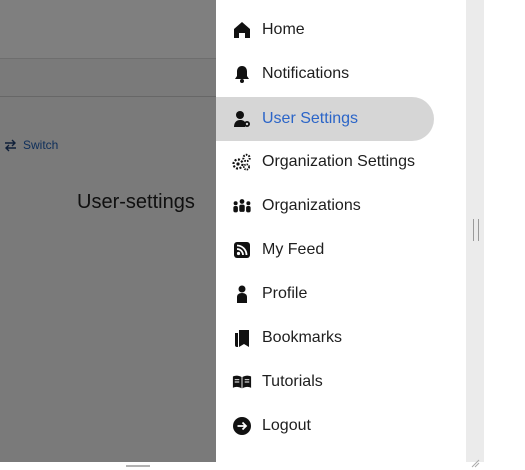  I want to click on people-icon, so click(242, 206).